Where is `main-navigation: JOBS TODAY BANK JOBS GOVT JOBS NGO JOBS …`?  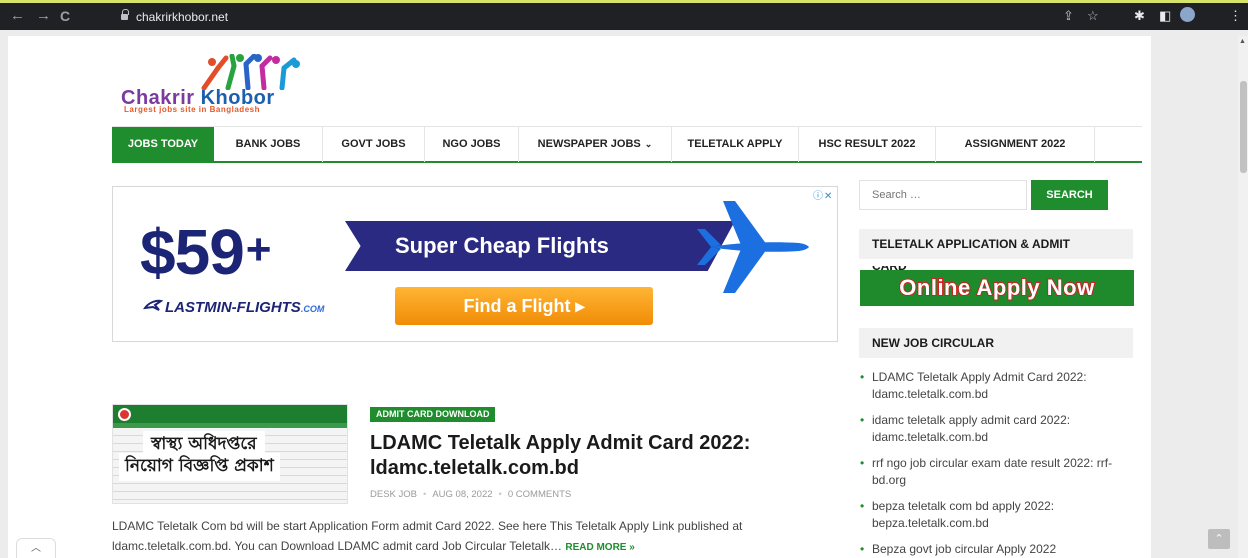
main-navigation: JOBS TODAY BANK JOBS GOVT JOBS NGO JOBS … is located at coordinates (627, 144).